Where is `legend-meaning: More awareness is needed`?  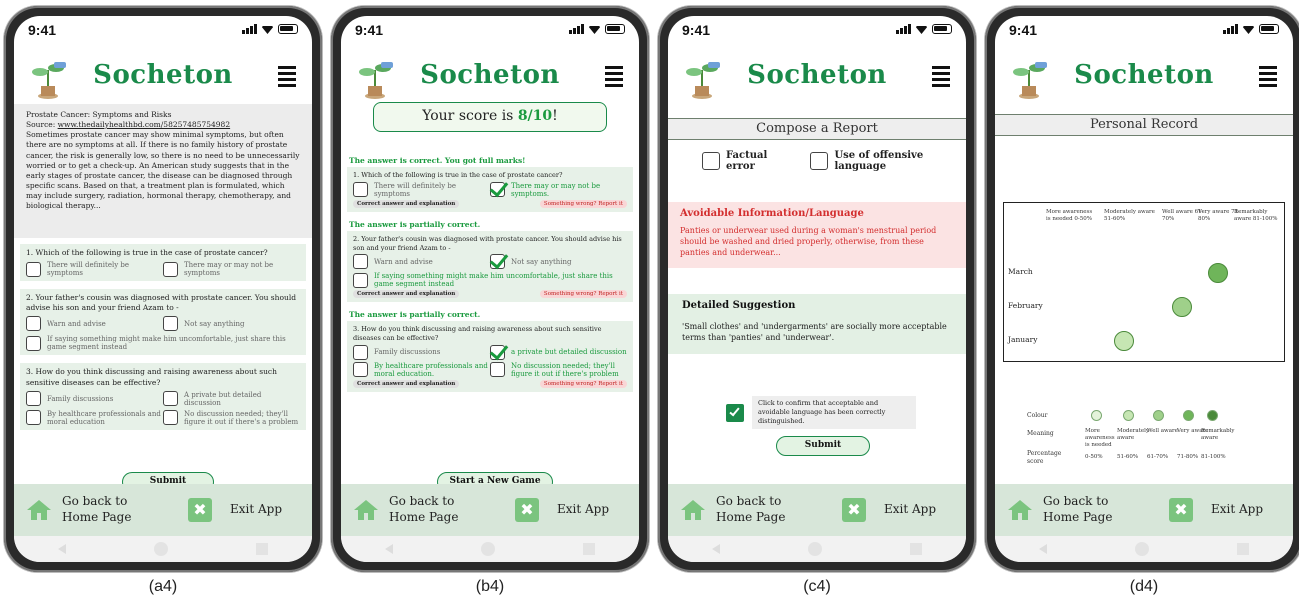 legend-meaning: More awareness is needed is located at coordinates (1100, 438).